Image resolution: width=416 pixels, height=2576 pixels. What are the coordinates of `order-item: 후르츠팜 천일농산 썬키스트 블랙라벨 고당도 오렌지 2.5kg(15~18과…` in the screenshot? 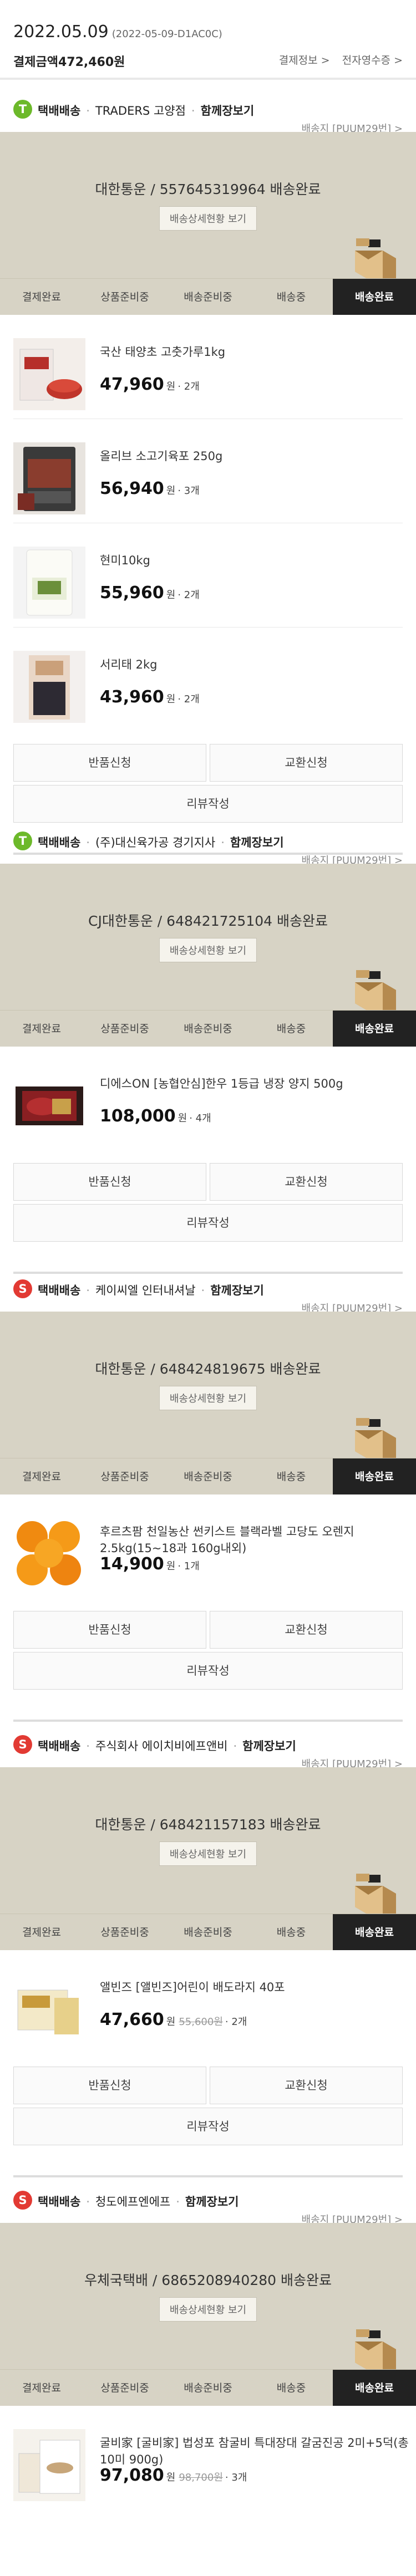 It's located at (208, 1546).